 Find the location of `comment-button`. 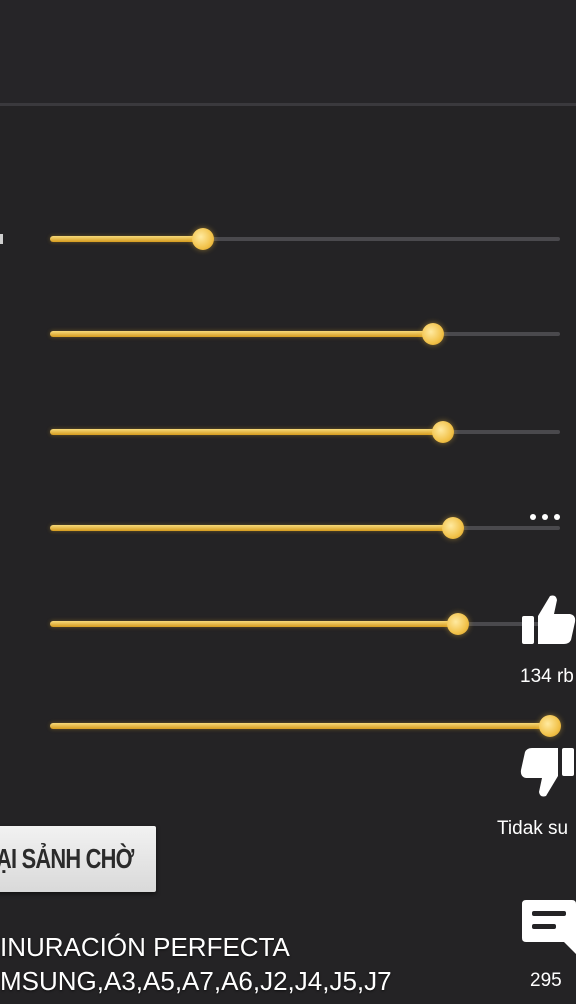

comment-button is located at coordinates (549, 928).